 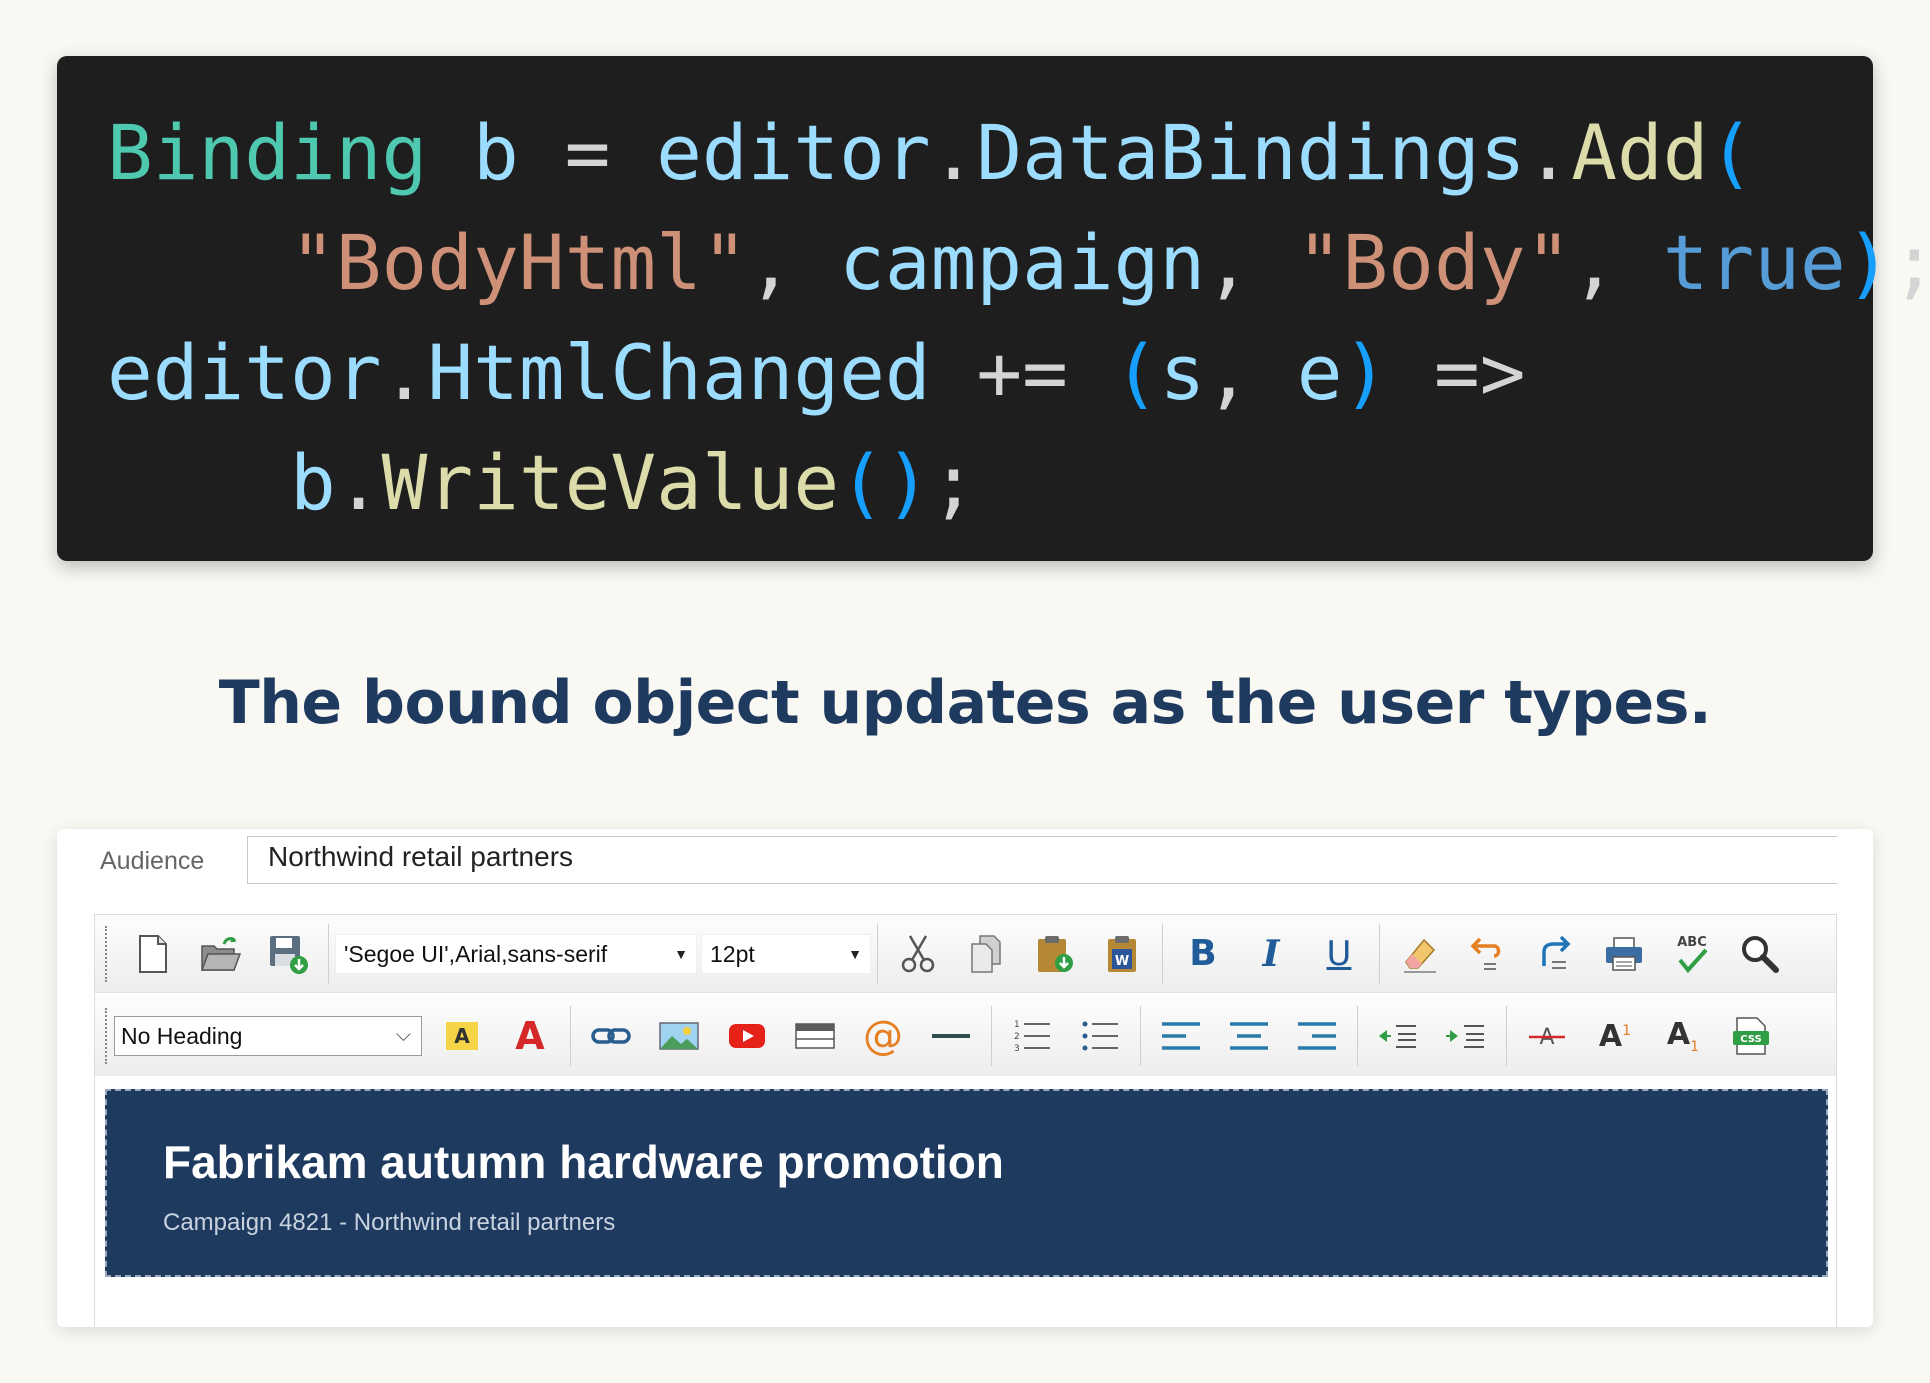 I want to click on align-left-button, so click(x=1181, y=1036).